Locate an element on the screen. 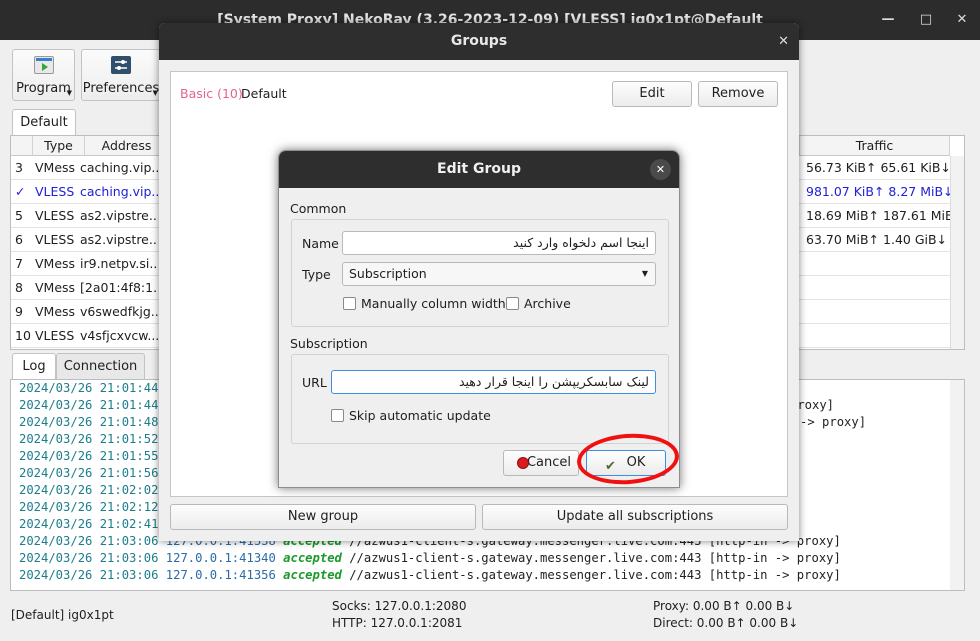 This screenshot has width=980, height=641. type-select-value: Subscription is located at coordinates (388, 273).